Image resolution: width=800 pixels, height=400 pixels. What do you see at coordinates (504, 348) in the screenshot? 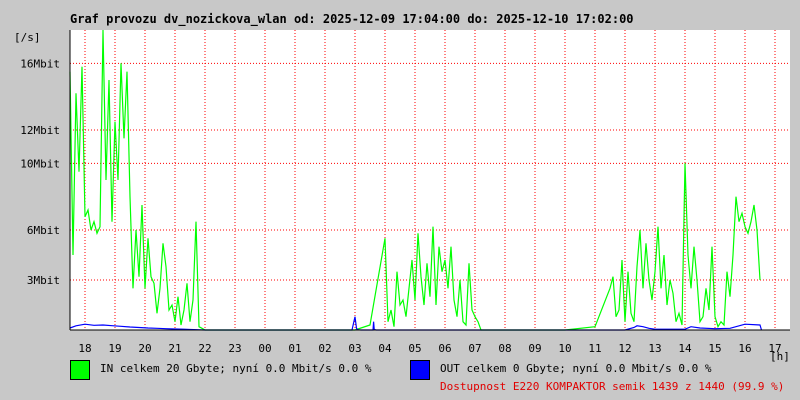
I see `x-tick-label: 08` at bounding box center [504, 348].